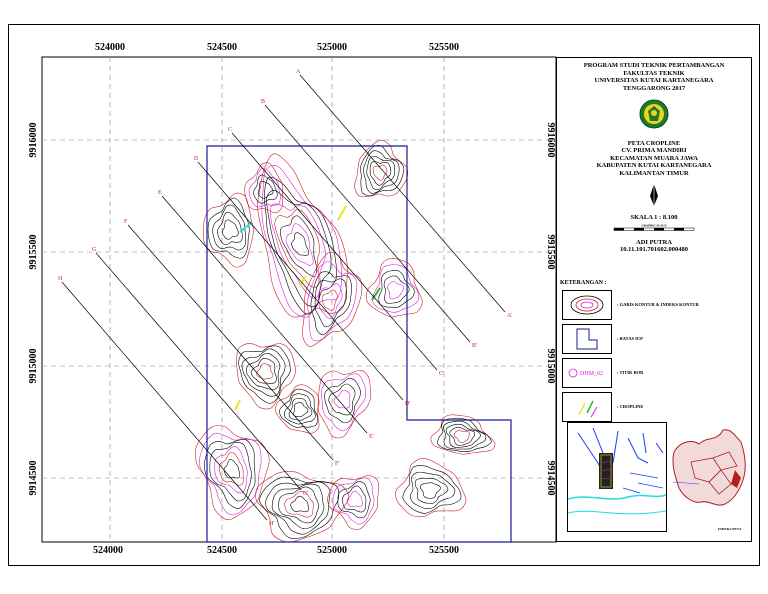 The width and height of the screenshot is (768, 594). I want to click on profile-end-label: A', so click(509, 316).